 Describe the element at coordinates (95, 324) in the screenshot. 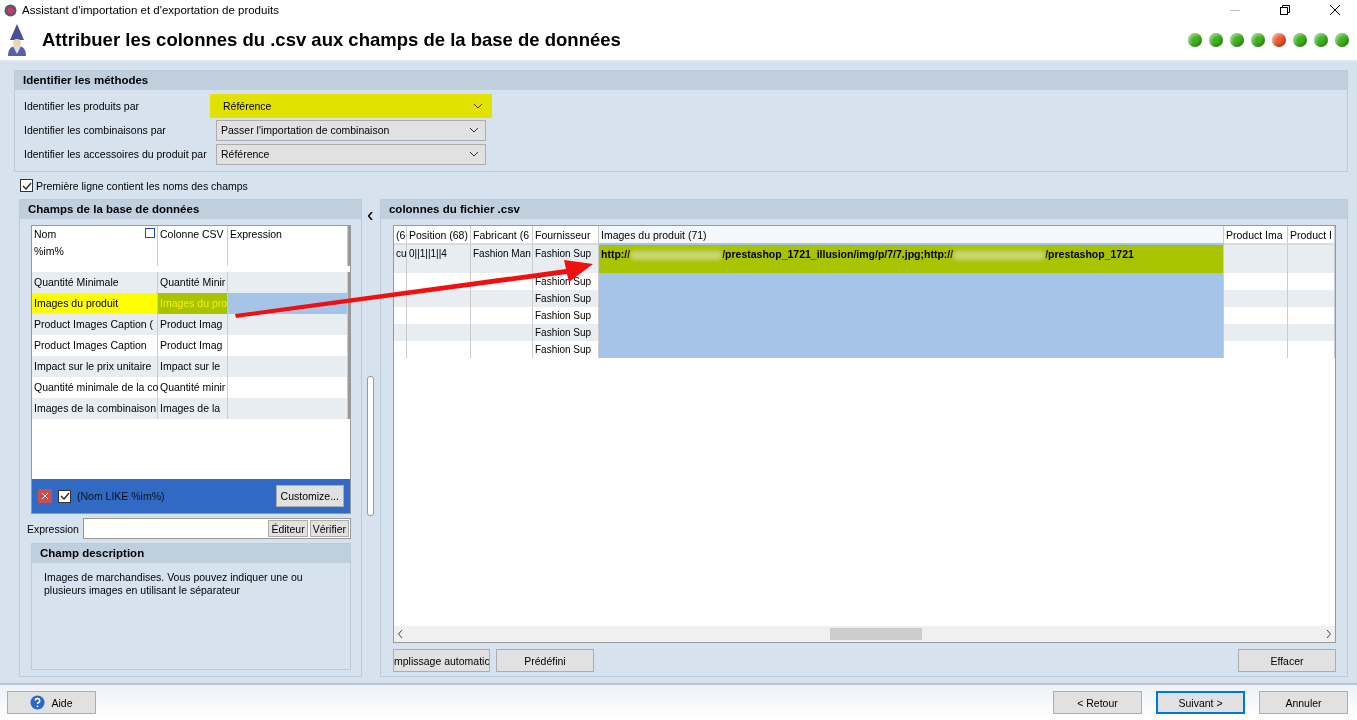

I see `table-cell: Product Images Caption (` at that location.